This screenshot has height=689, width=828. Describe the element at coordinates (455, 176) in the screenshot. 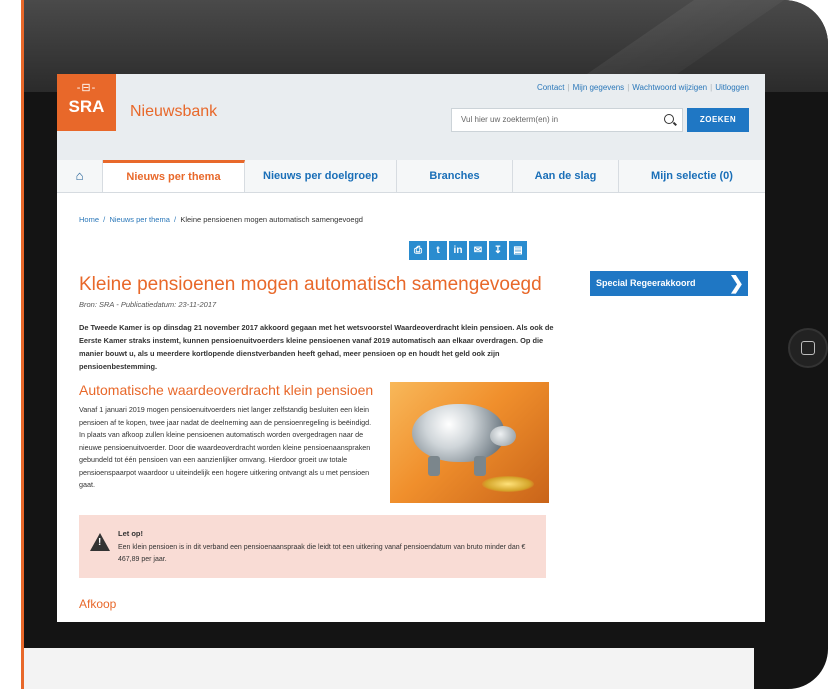

I see `tab-branches: Branches` at that location.